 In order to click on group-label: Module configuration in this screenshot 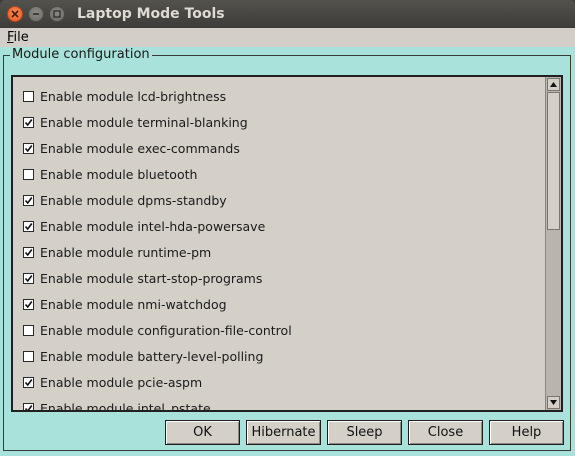, I will do `click(81, 54)`.